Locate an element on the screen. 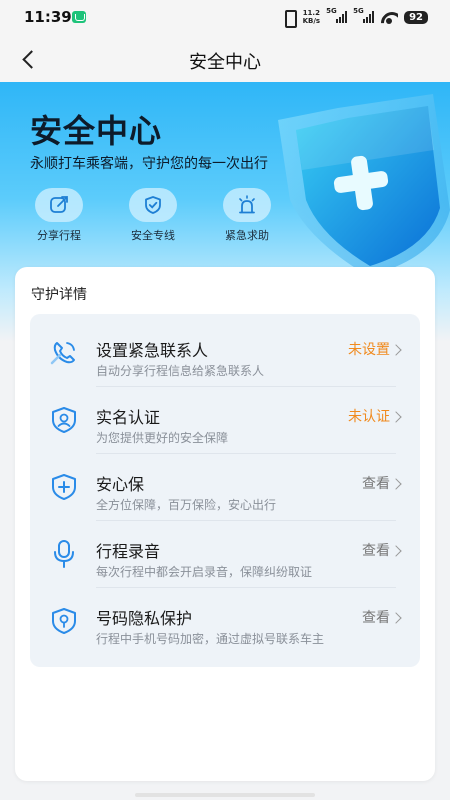  list-item-emergency-contact: 设置紧急联系人 自动分享行程信息给紧急联系人 未设置 is located at coordinates (225, 352).